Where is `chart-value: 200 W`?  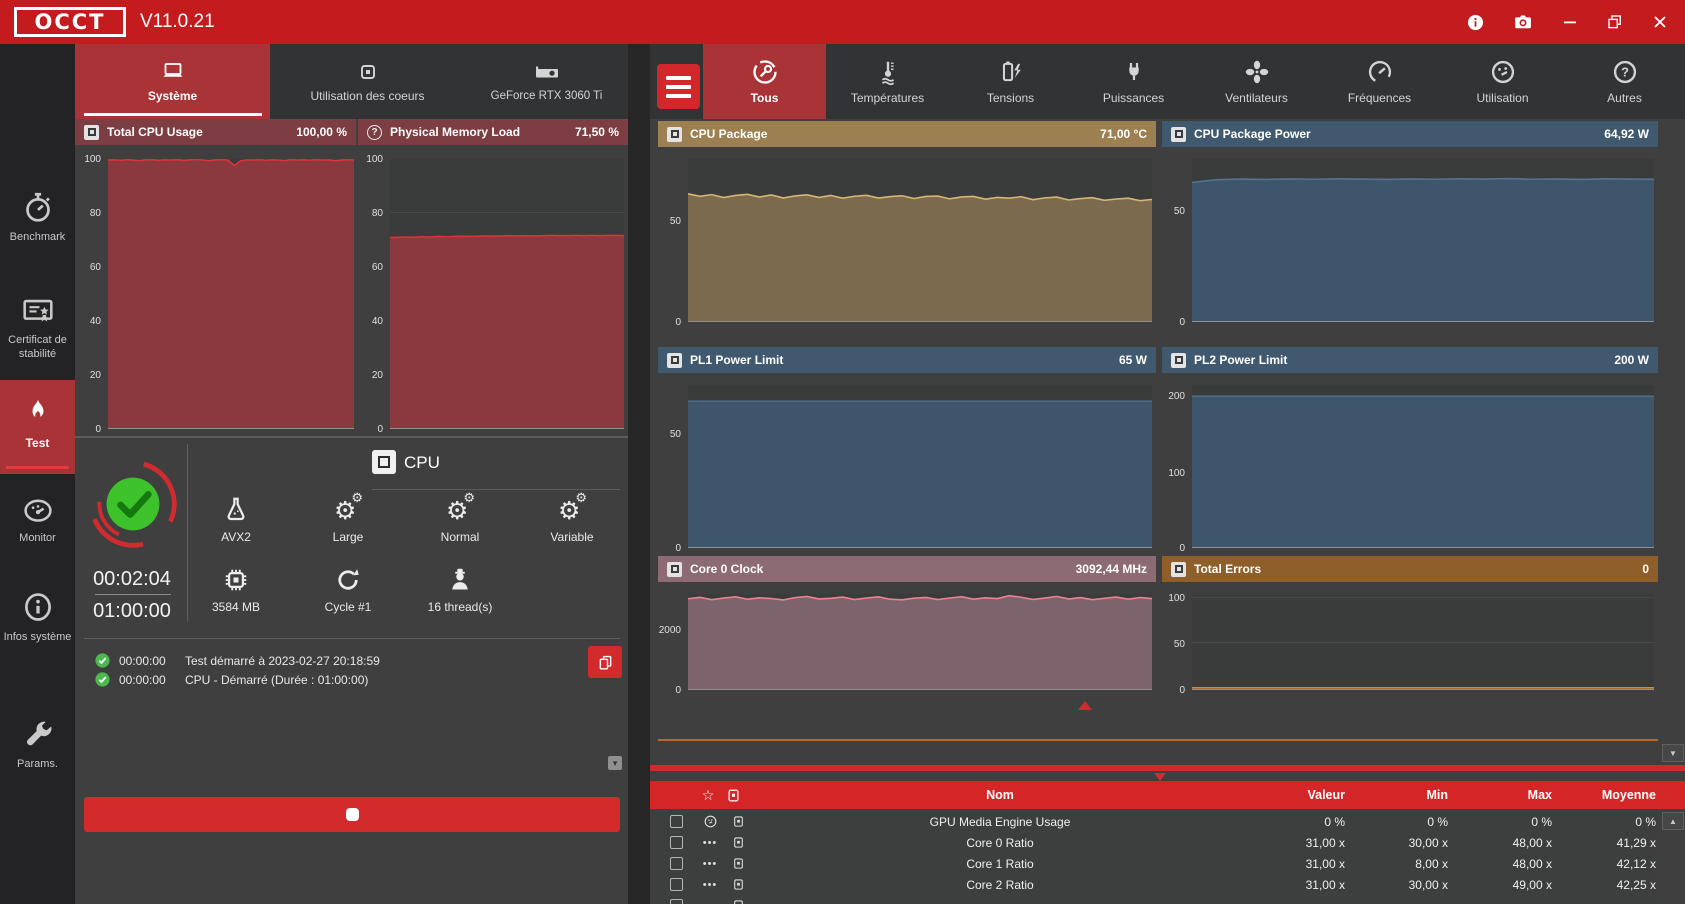
chart-value: 200 W is located at coordinates (1631, 360).